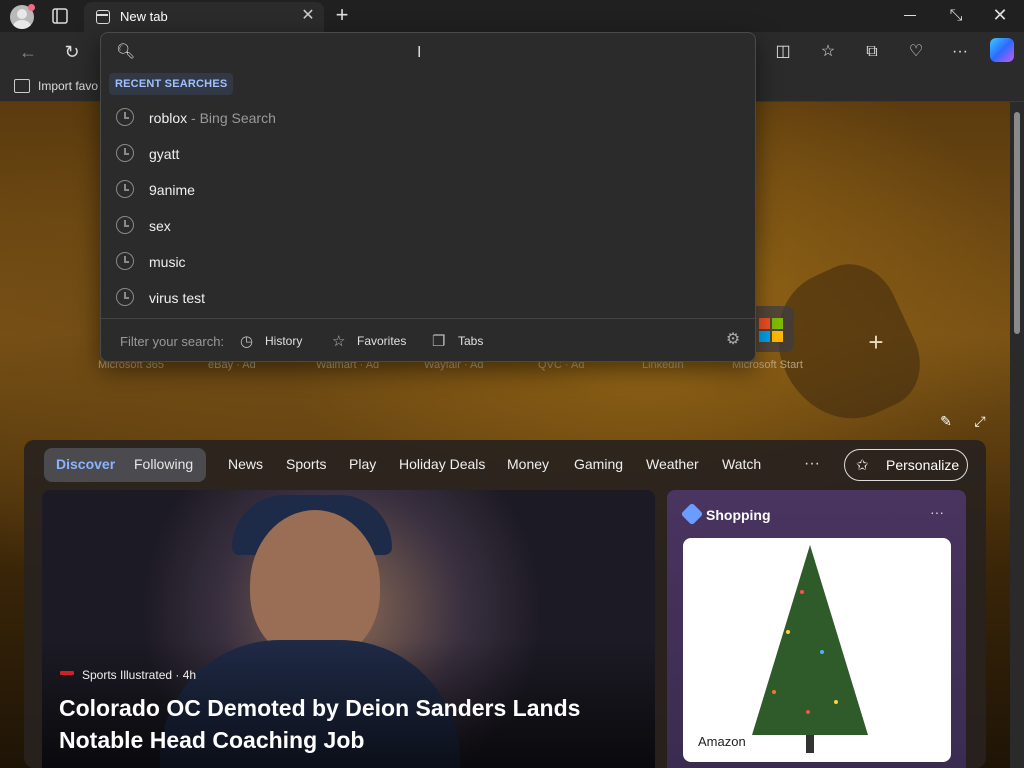 This screenshot has width=1024, height=768. I want to click on microsoft-logo-icon, so click(771, 330).